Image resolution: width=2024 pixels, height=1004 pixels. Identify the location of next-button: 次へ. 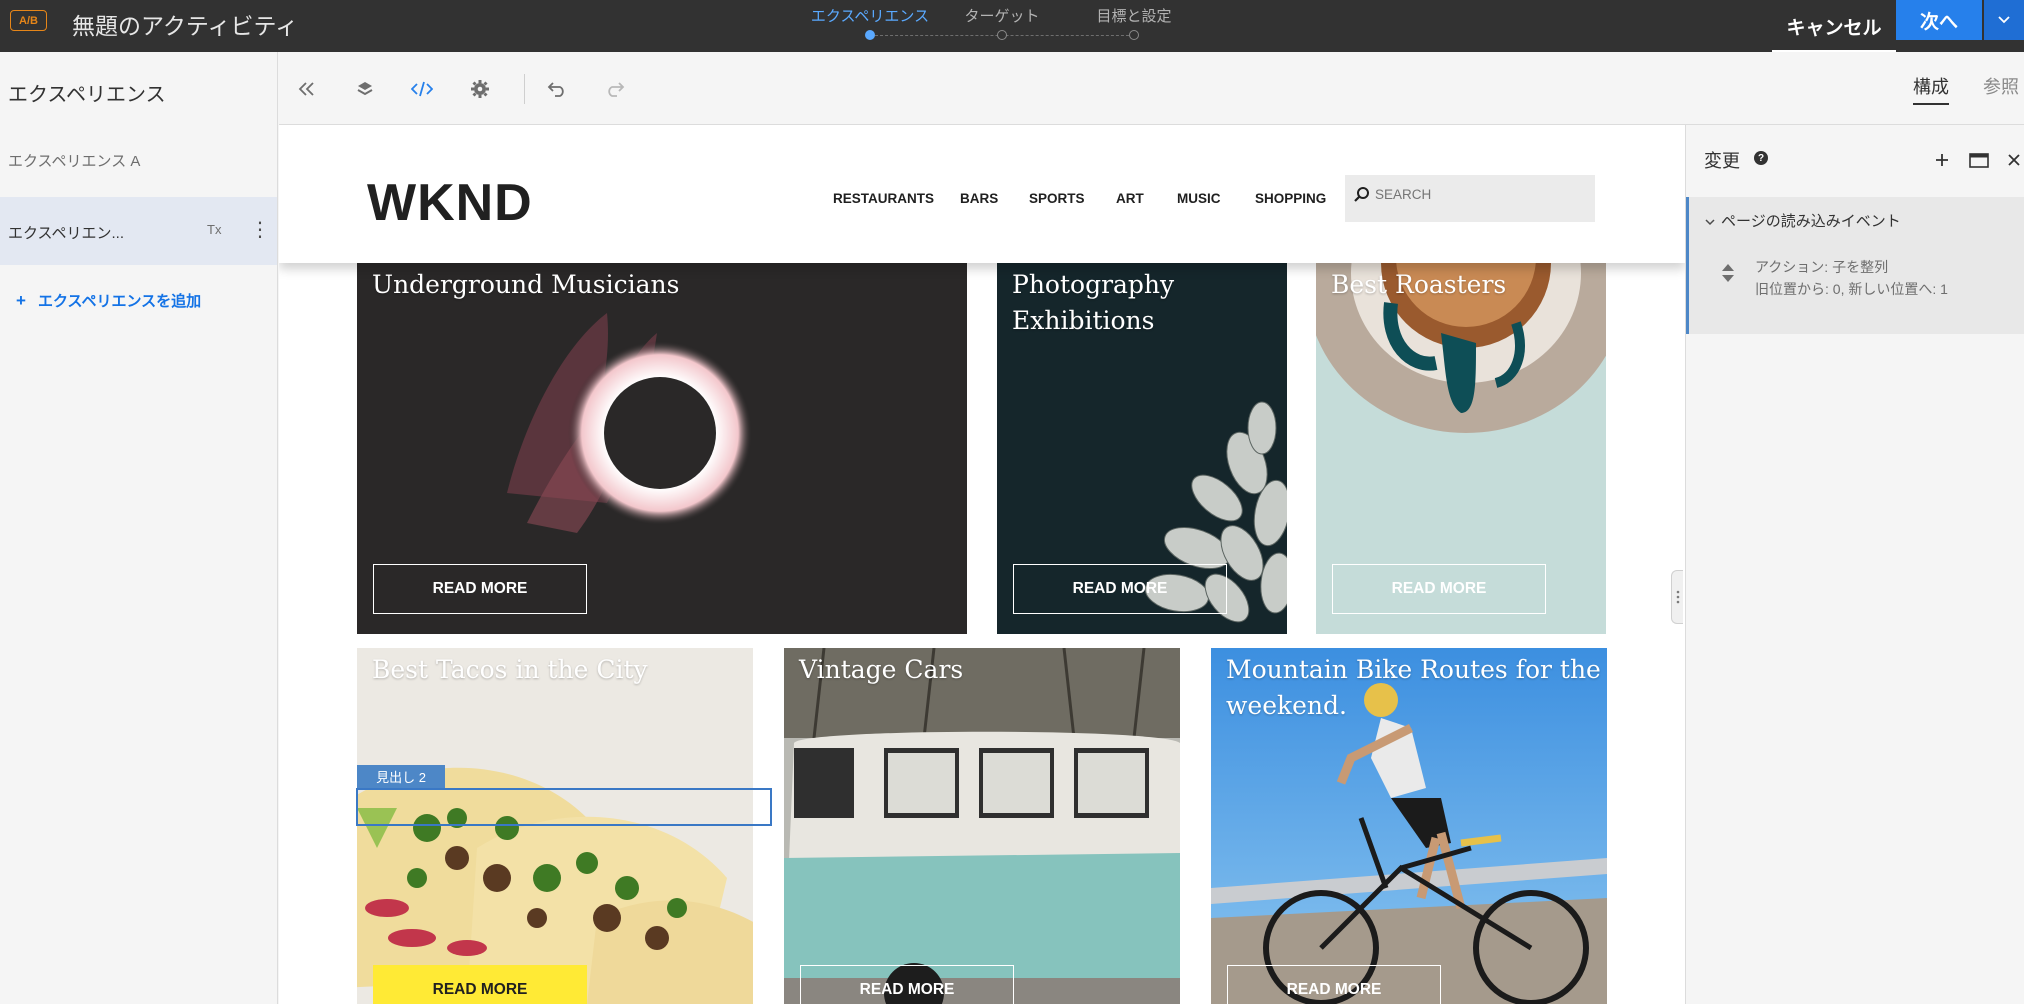
(1939, 20).